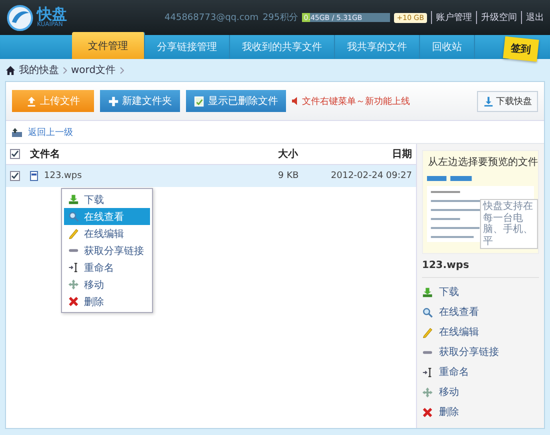  Describe the element at coordinates (521, 49) in the screenshot. I see `checkin-button: 签到` at that location.